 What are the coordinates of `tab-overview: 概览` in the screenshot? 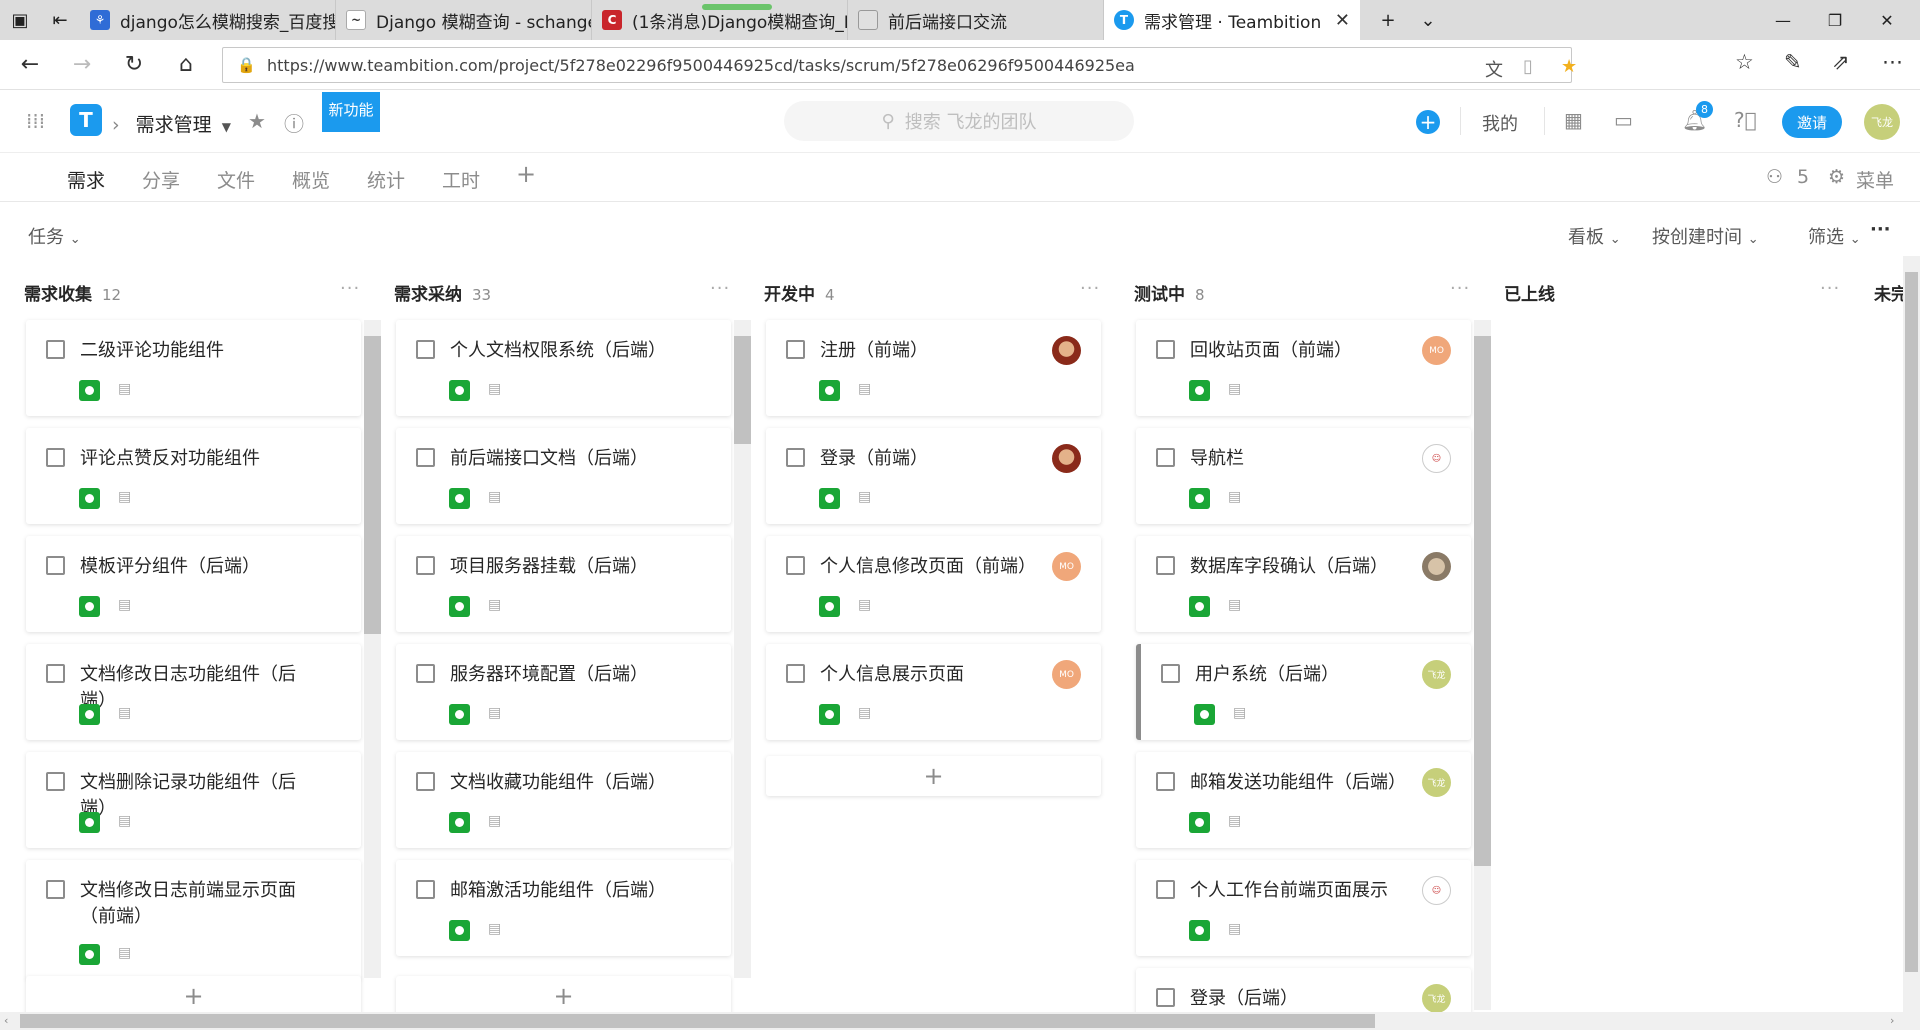 It's located at (311, 179).